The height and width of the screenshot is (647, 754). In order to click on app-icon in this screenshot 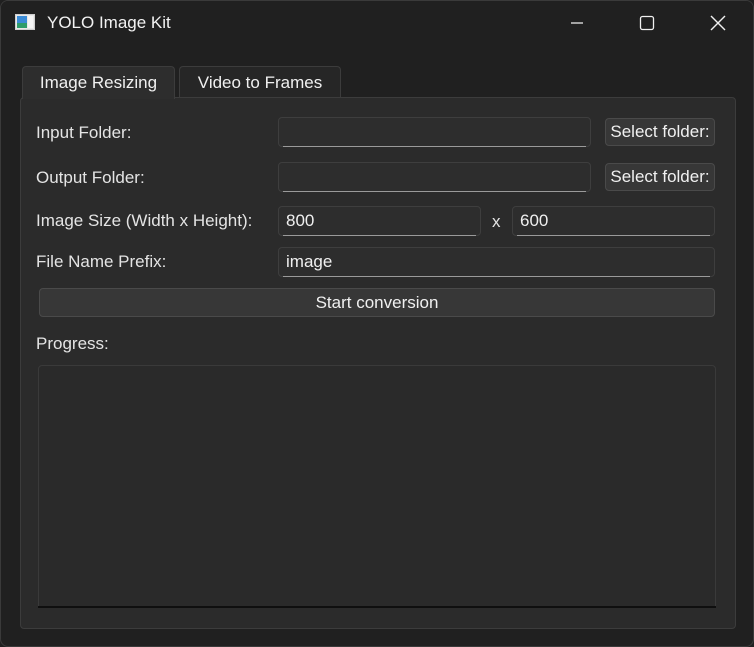, I will do `click(25, 22)`.